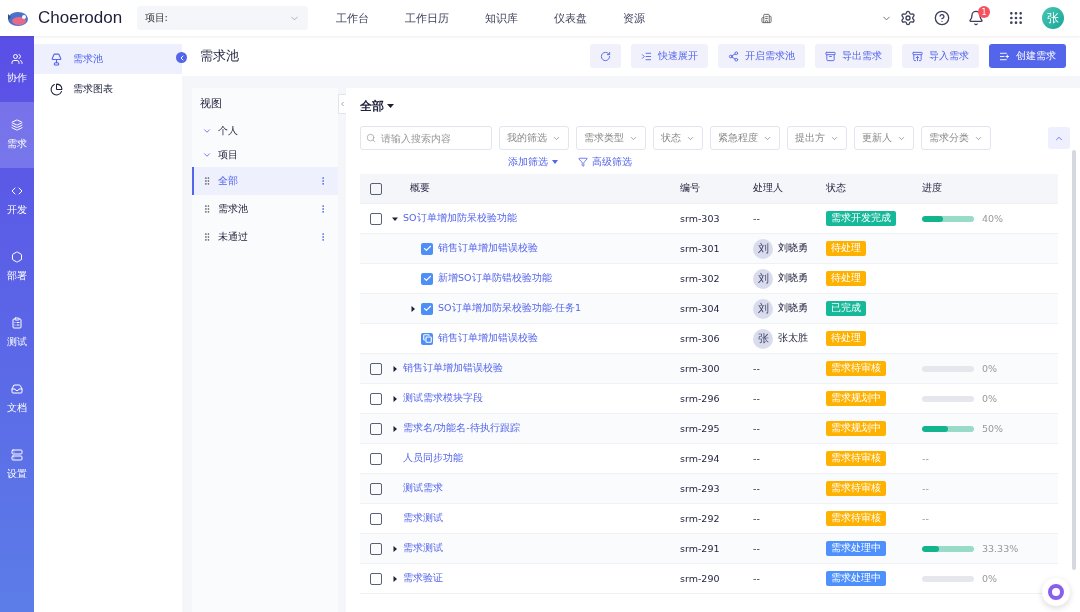 This screenshot has height=612, width=1080. What do you see at coordinates (884, 138) in the screenshot?
I see `filter-select: 更新人` at bounding box center [884, 138].